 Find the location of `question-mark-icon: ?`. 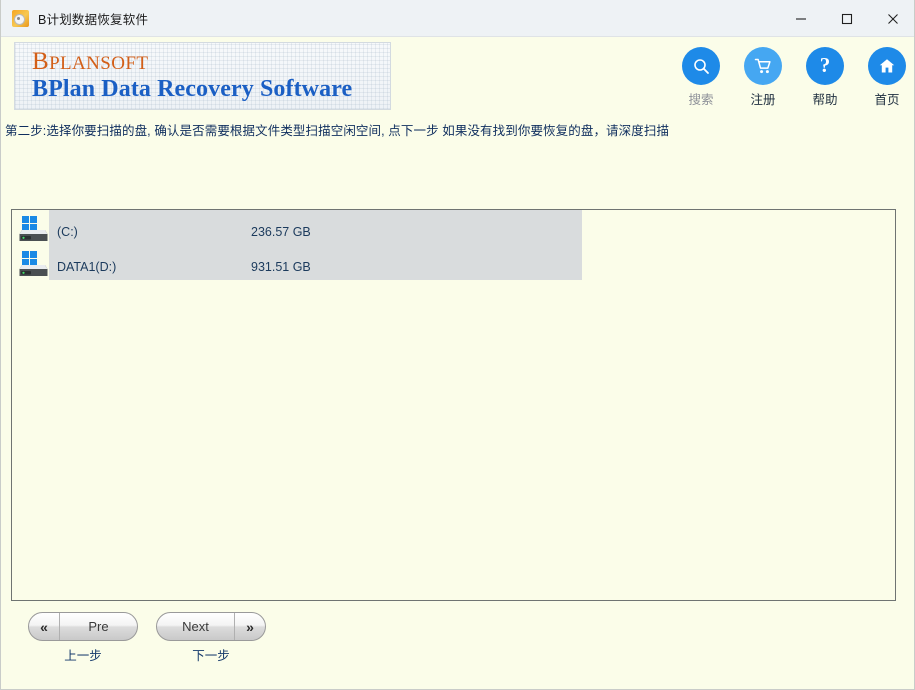

question-mark-icon: ? is located at coordinates (825, 66).